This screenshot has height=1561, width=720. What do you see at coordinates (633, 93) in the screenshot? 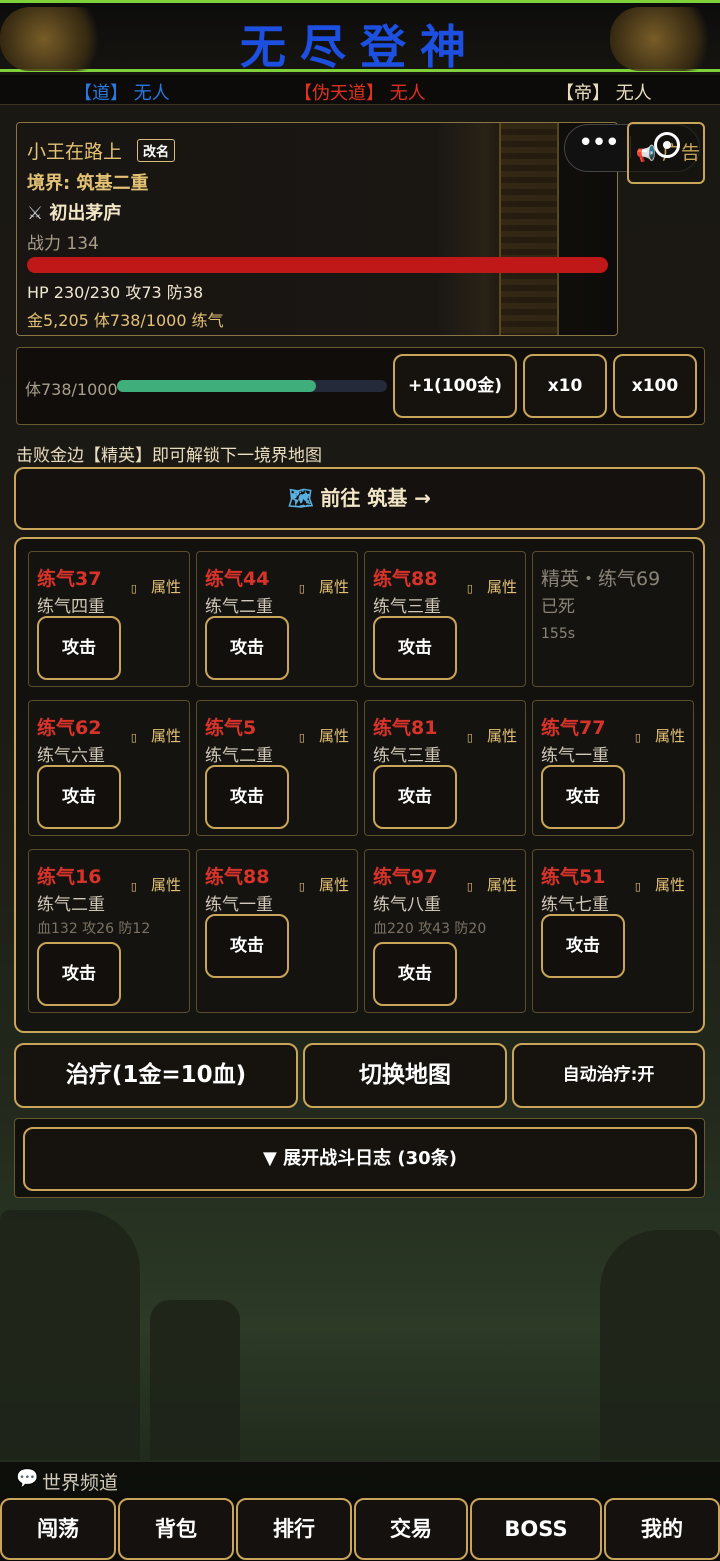
I see `ruler-emperor-name: 无人` at bounding box center [633, 93].